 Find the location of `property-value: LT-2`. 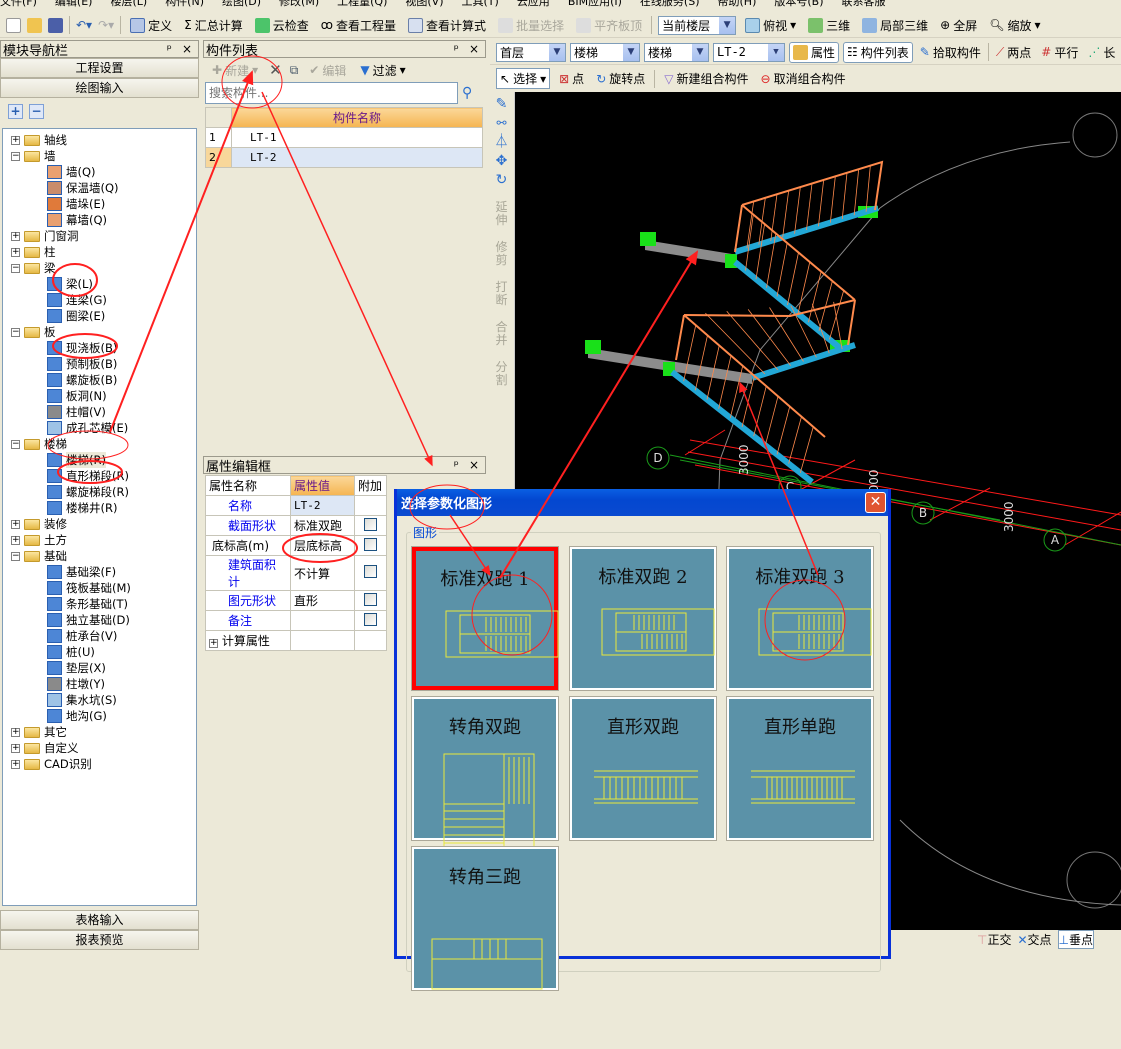

property-value: LT-2 is located at coordinates (322, 505).